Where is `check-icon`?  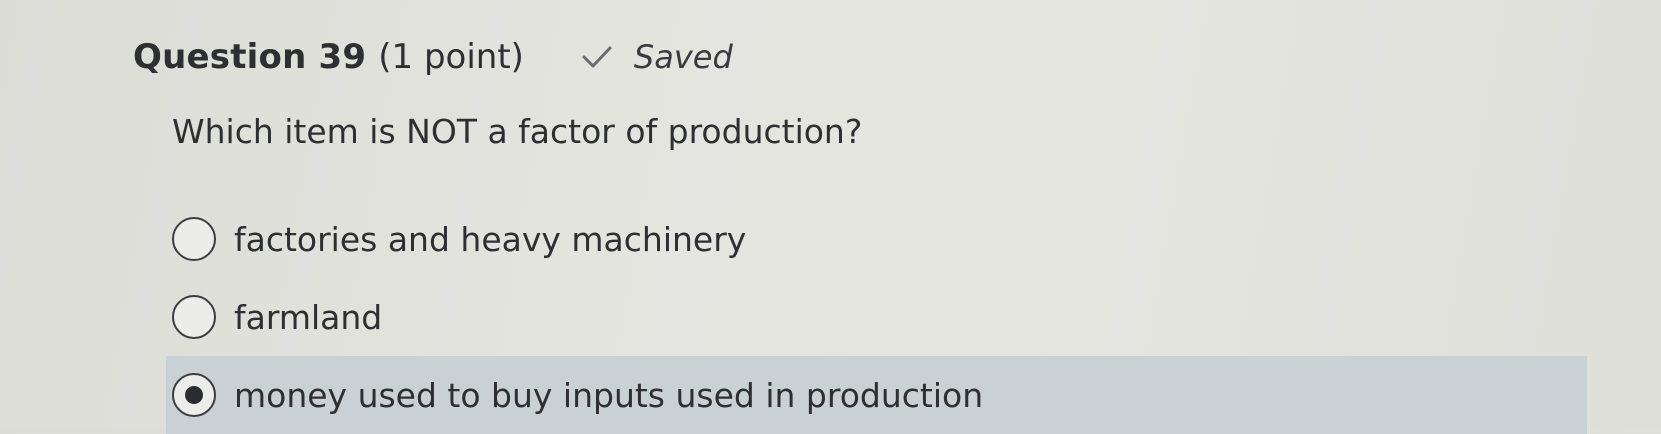
check-icon is located at coordinates (597, 57).